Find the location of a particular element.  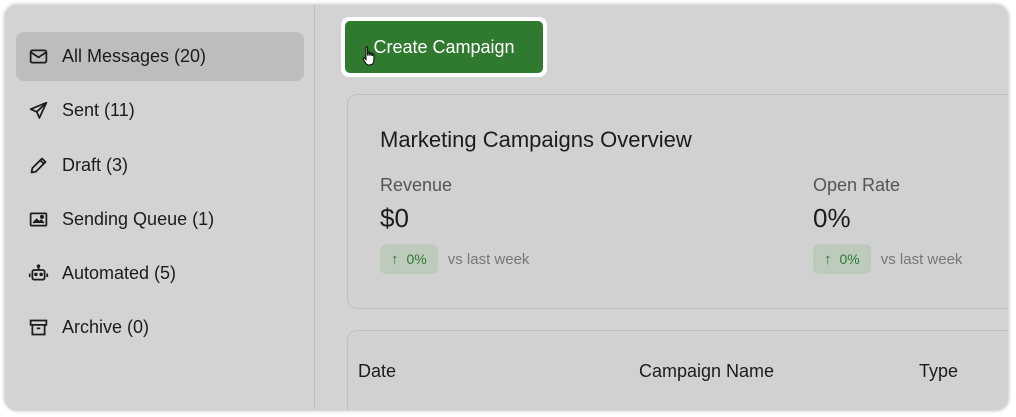

sidebar-item-all-messages: All Messages (20) is located at coordinates (160, 56).